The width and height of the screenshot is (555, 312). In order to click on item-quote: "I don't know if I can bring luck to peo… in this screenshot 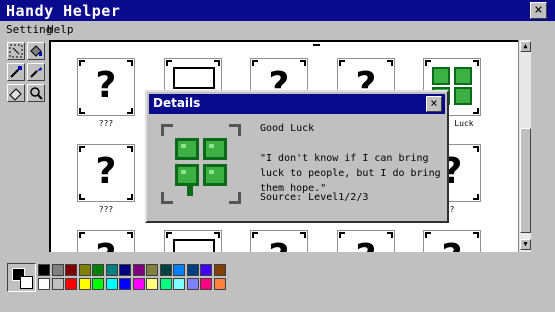, I will do `click(350, 173)`.